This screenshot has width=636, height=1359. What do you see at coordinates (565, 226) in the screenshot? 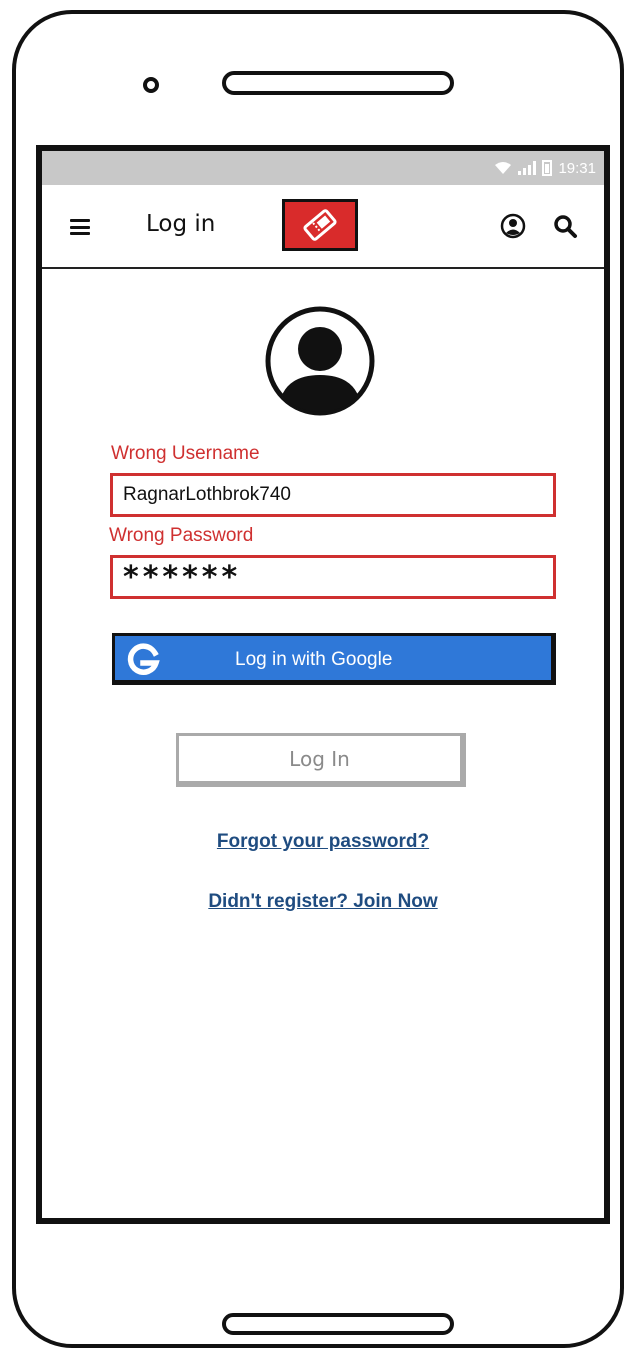
I see `search-icon` at bounding box center [565, 226].